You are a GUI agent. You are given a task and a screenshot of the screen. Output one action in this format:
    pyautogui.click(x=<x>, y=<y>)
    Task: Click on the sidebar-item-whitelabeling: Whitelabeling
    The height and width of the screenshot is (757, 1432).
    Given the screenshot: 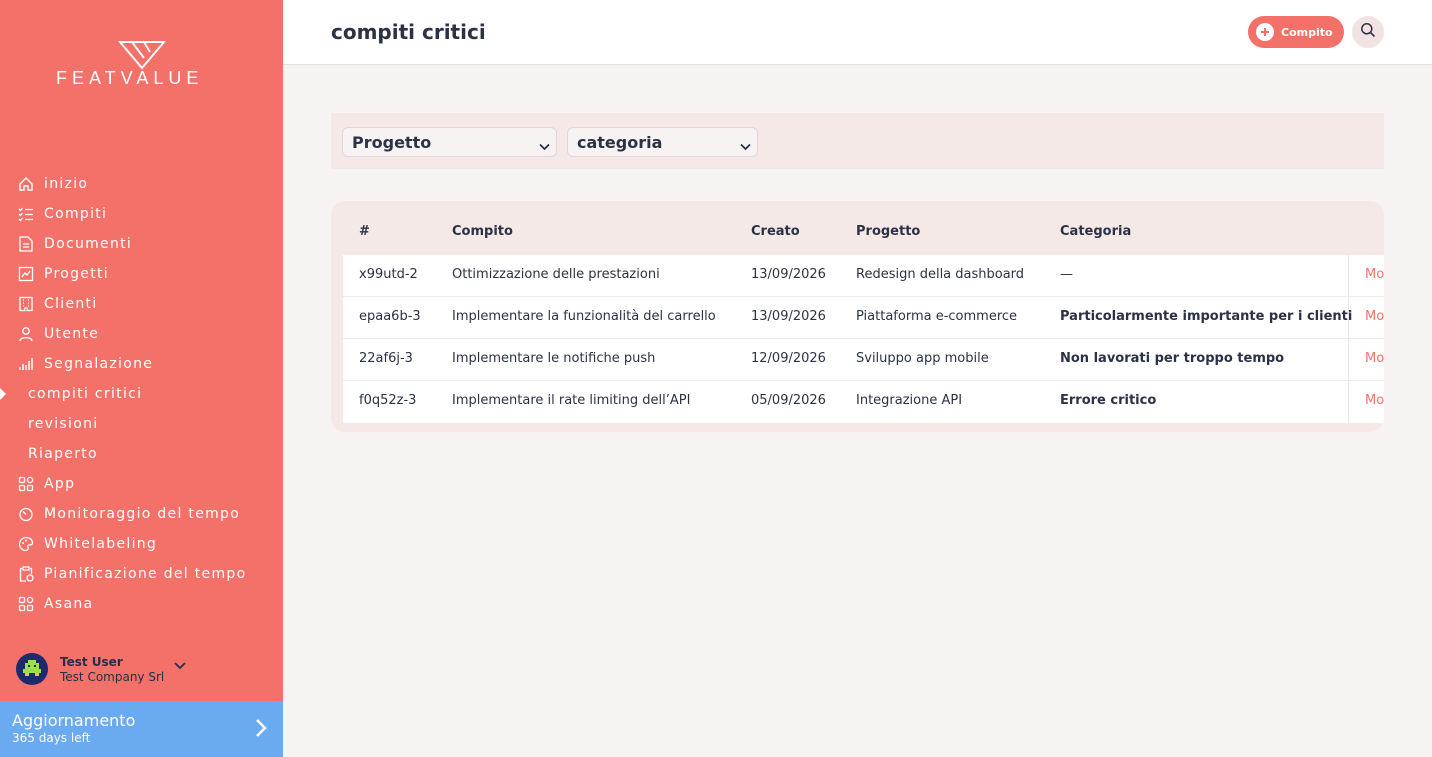 What is the action you would take?
    pyautogui.click(x=141, y=544)
    